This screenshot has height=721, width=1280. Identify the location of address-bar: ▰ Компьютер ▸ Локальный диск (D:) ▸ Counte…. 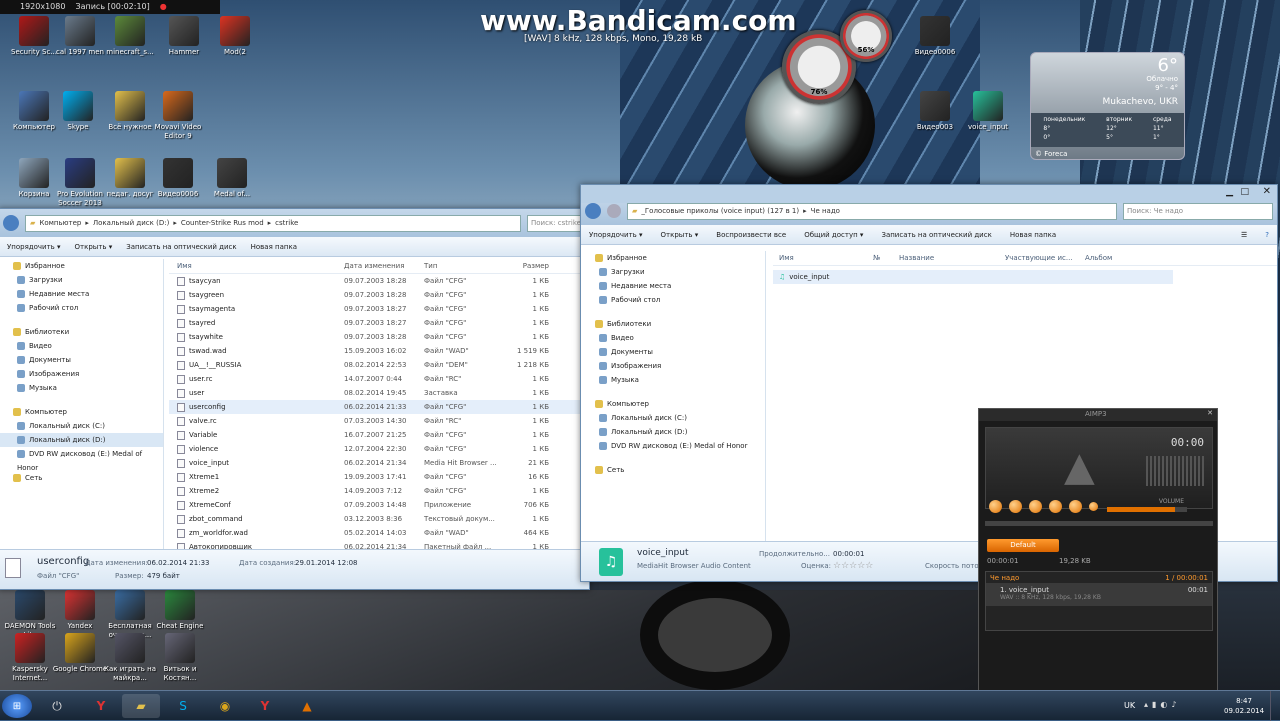
(273, 223).